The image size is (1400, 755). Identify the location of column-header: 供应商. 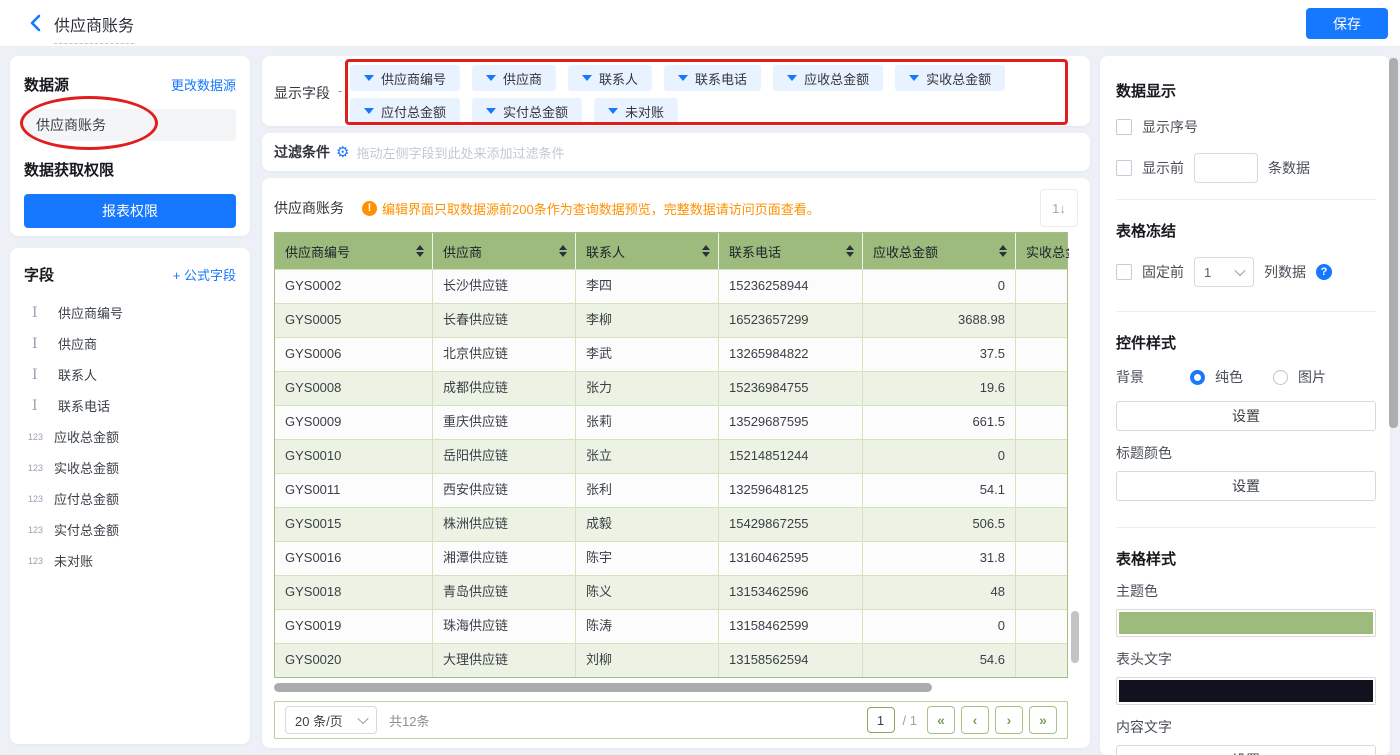
(504, 251).